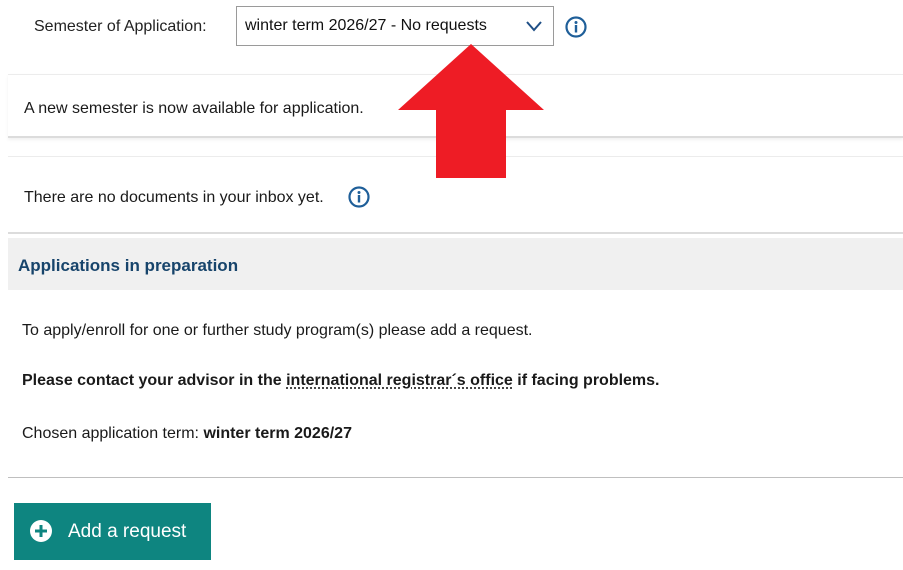 This screenshot has width=903, height=570. What do you see at coordinates (128, 265) in the screenshot?
I see `section-title: Applications in preparation` at bounding box center [128, 265].